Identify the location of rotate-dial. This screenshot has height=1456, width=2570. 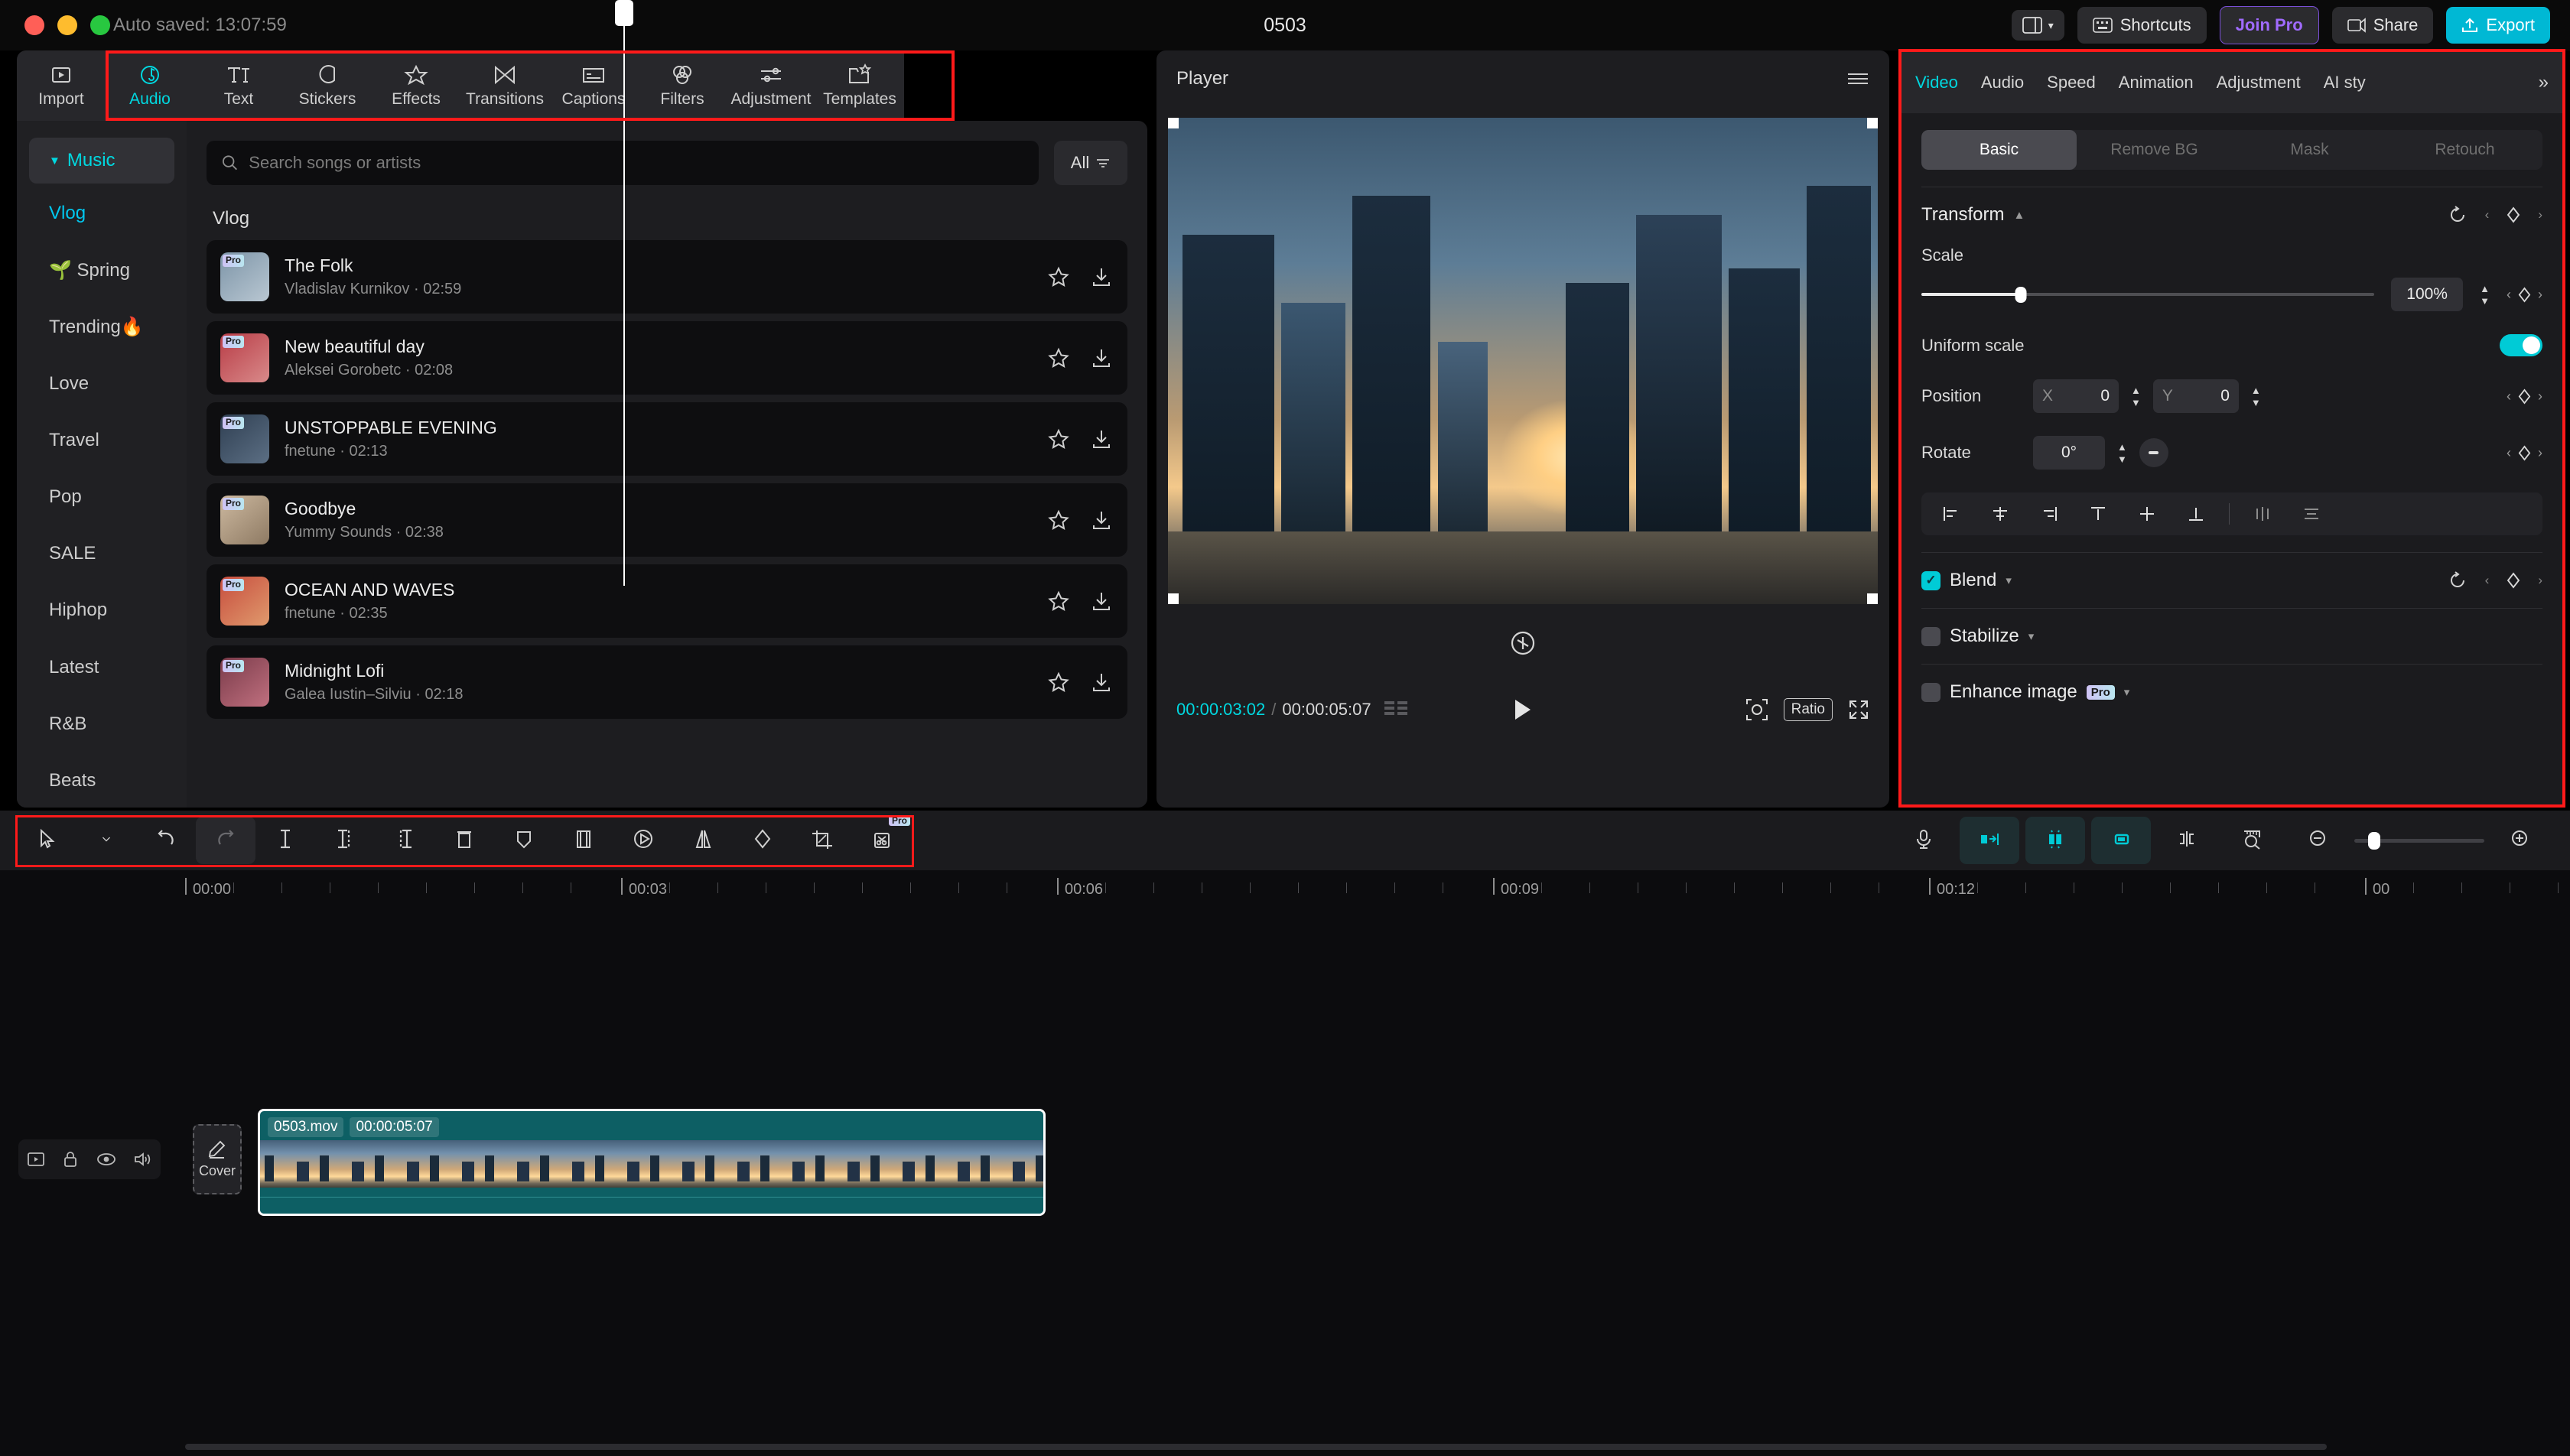
(2153, 452).